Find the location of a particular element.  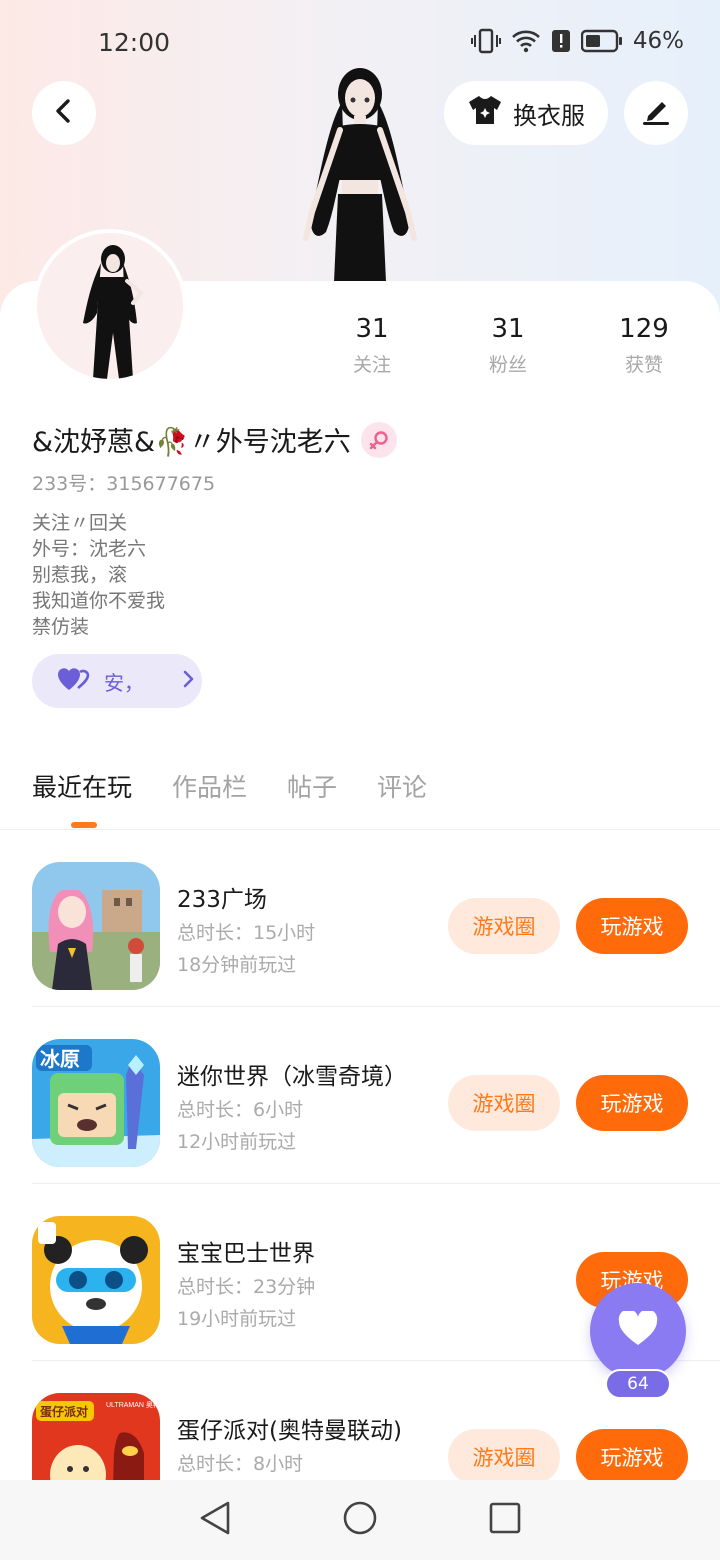

nav-home-icon is located at coordinates (360, 1520).